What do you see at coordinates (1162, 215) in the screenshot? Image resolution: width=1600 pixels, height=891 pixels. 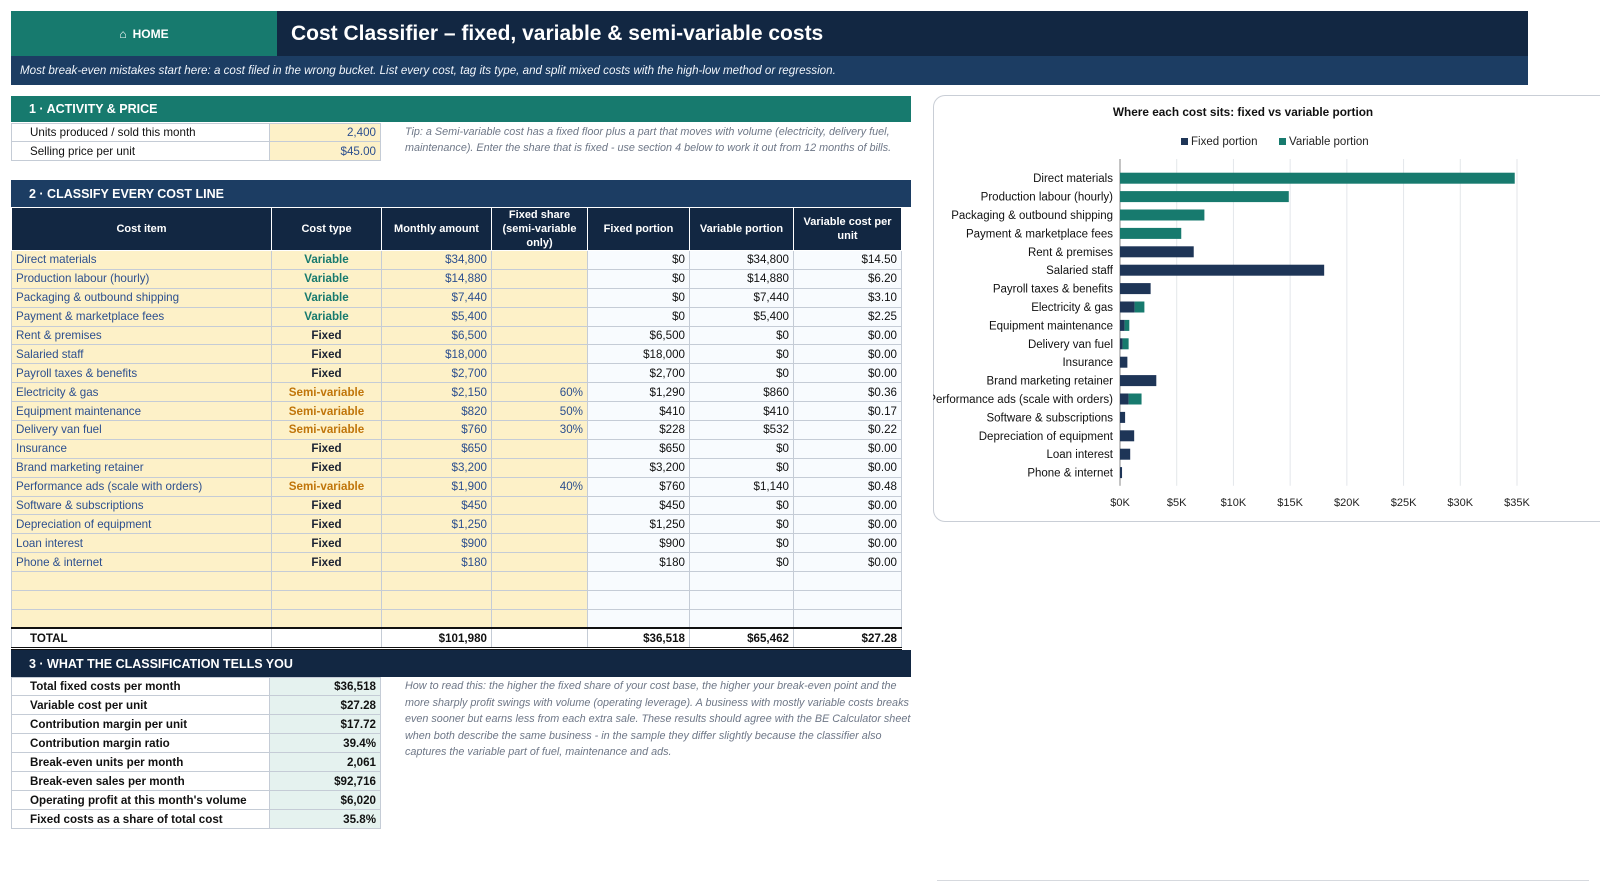 I see `variable-bar` at bounding box center [1162, 215].